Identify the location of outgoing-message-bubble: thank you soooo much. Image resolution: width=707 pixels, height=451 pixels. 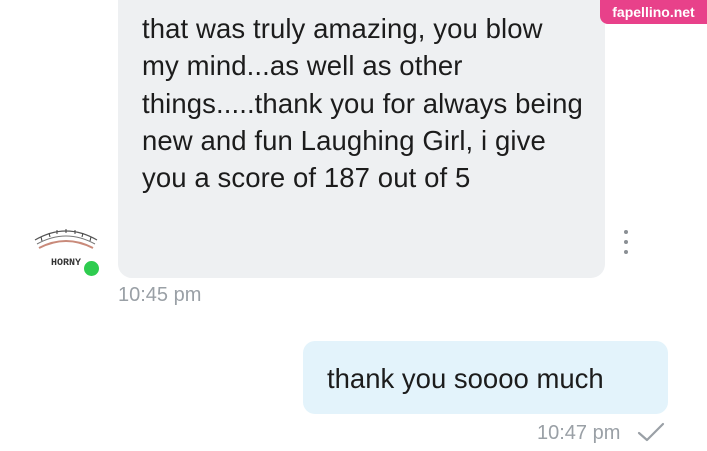
(485, 377).